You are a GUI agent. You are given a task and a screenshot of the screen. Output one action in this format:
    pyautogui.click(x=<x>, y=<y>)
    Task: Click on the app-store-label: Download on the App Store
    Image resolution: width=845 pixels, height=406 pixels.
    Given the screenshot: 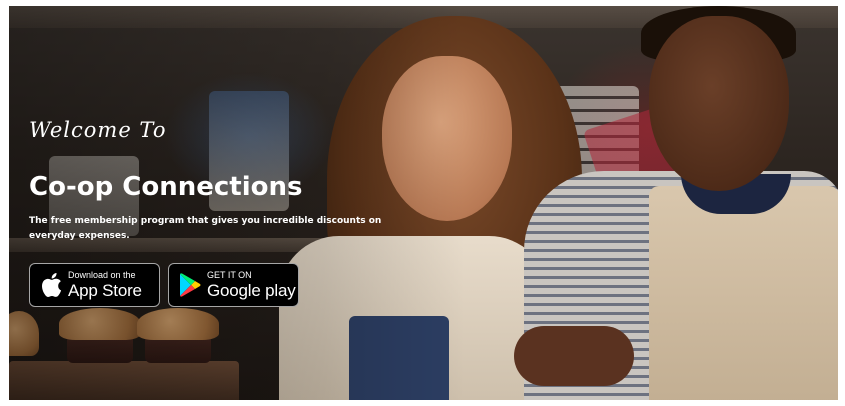 What is the action you would take?
    pyautogui.click(x=105, y=285)
    